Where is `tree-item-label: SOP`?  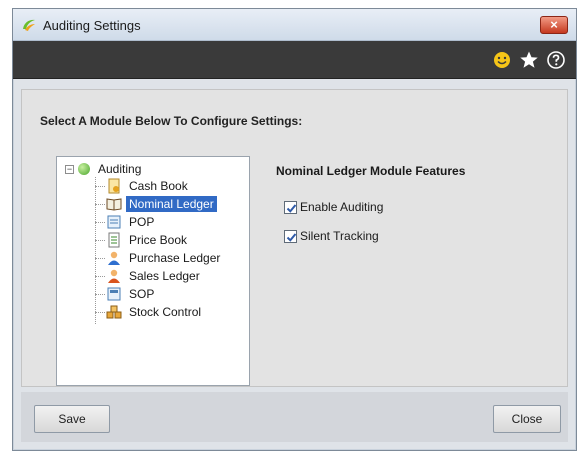
tree-item-label: SOP is located at coordinates (142, 294).